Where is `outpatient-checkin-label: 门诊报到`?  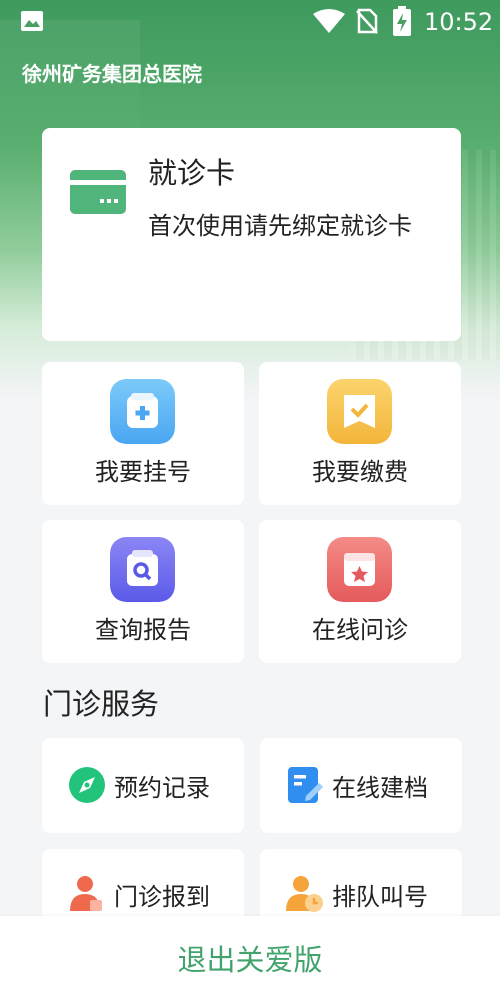 outpatient-checkin-label: 门诊报到 is located at coordinates (162, 897).